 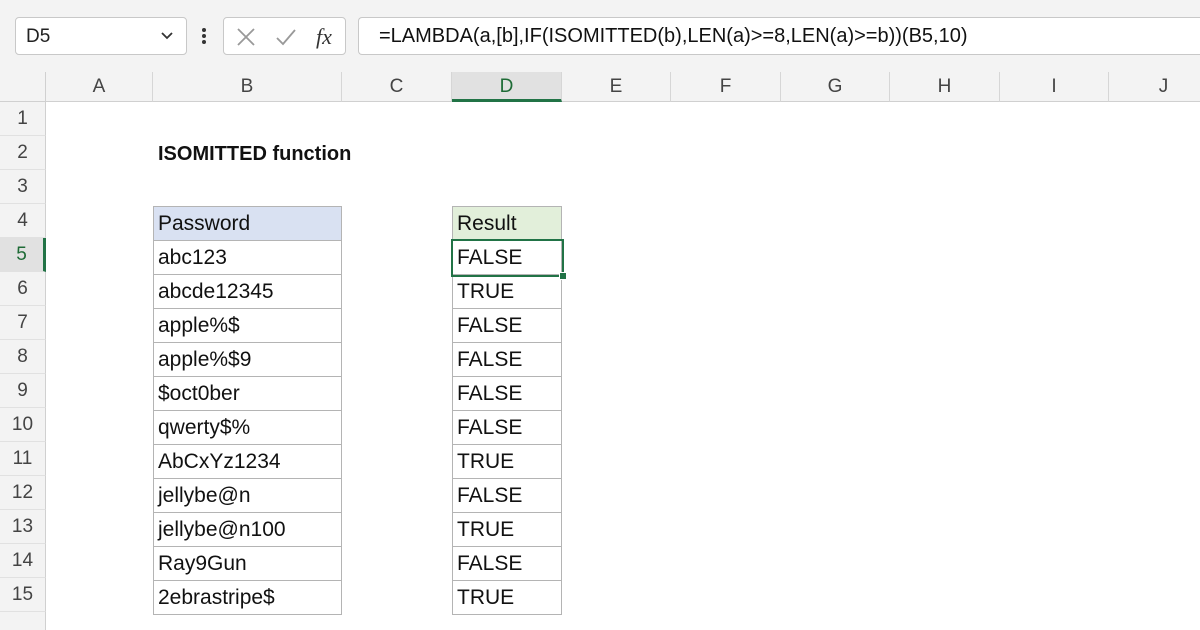 What do you see at coordinates (247, 325) in the screenshot?
I see `password-cell: apple%$` at bounding box center [247, 325].